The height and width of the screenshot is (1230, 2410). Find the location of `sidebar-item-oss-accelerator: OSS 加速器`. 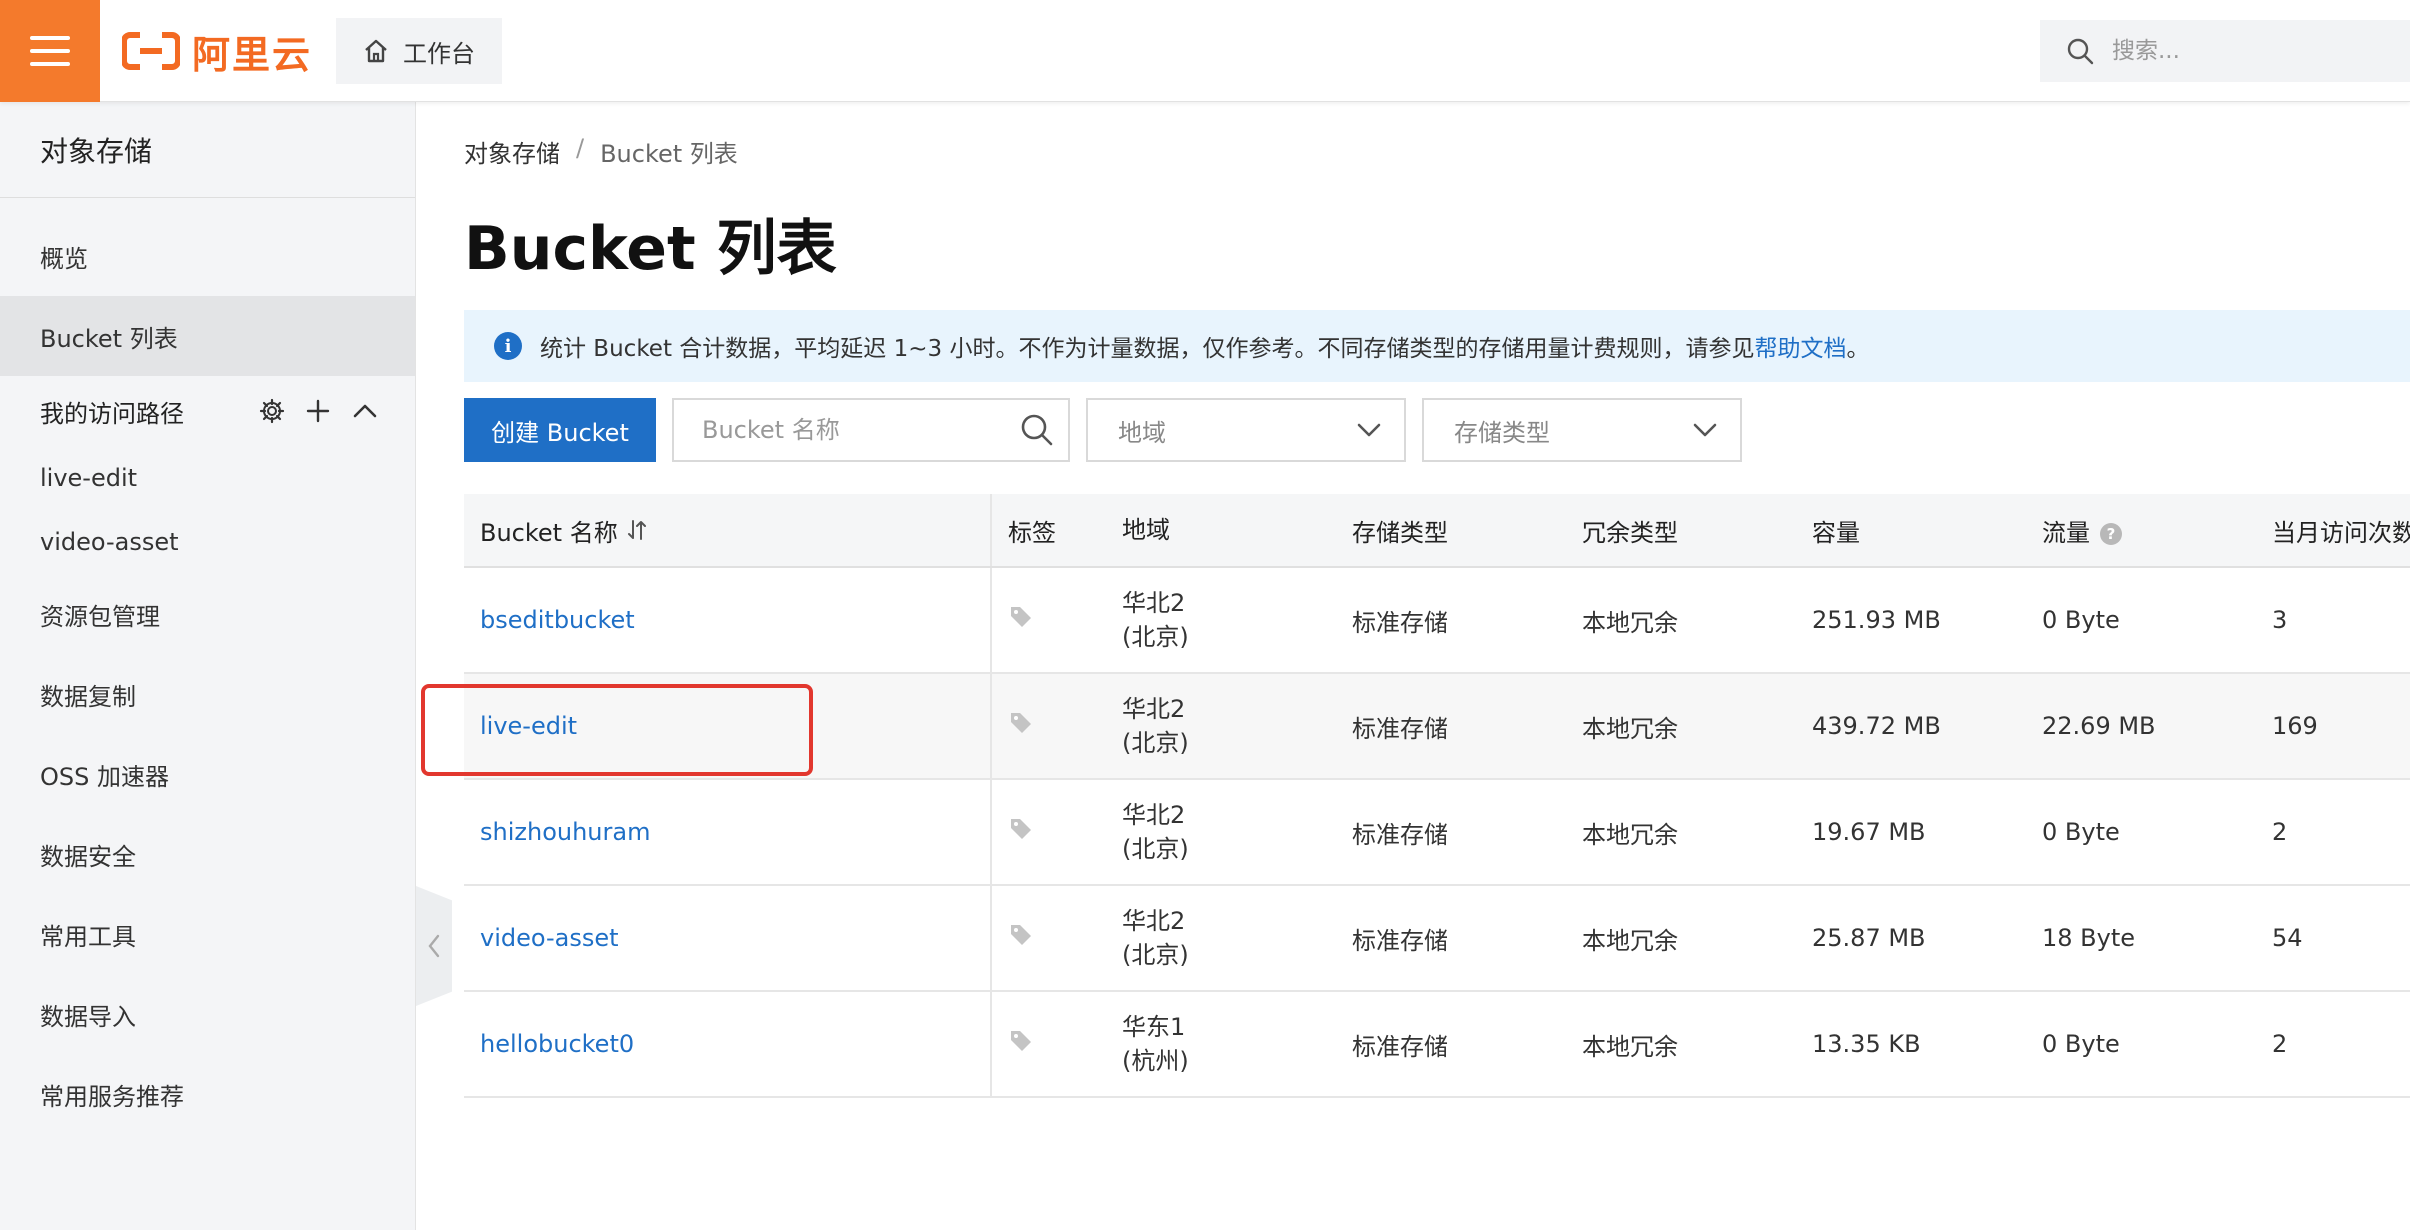

sidebar-item-oss-accelerator: OSS 加速器 is located at coordinates (207, 774).